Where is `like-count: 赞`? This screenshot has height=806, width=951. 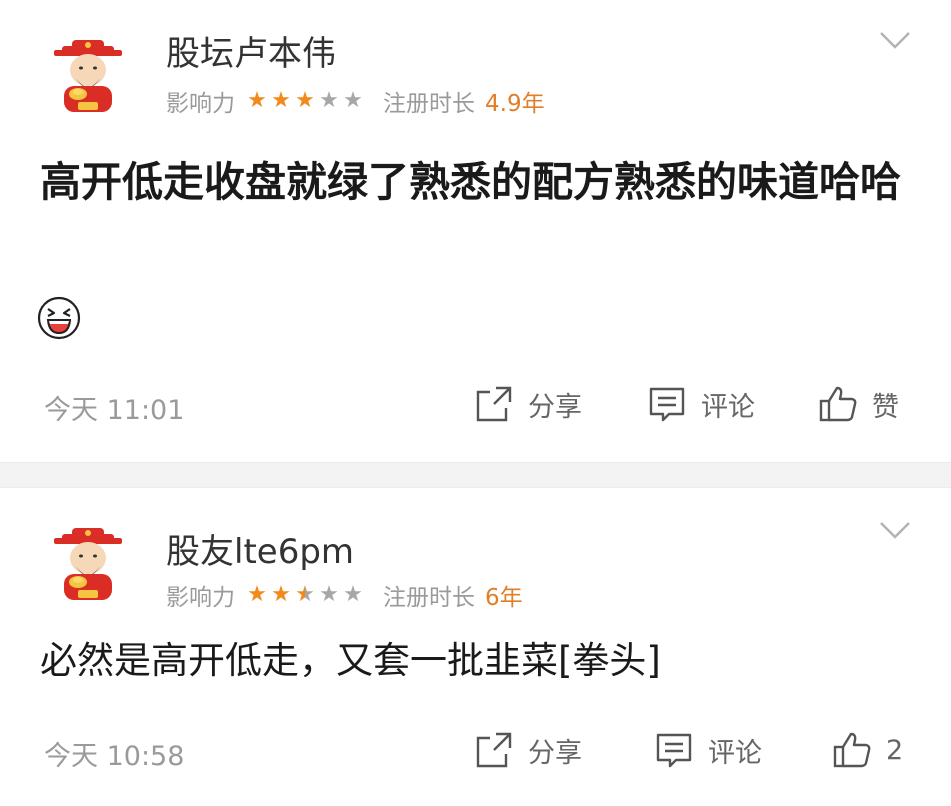 like-count: 赞 is located at coordinates (885, 407).